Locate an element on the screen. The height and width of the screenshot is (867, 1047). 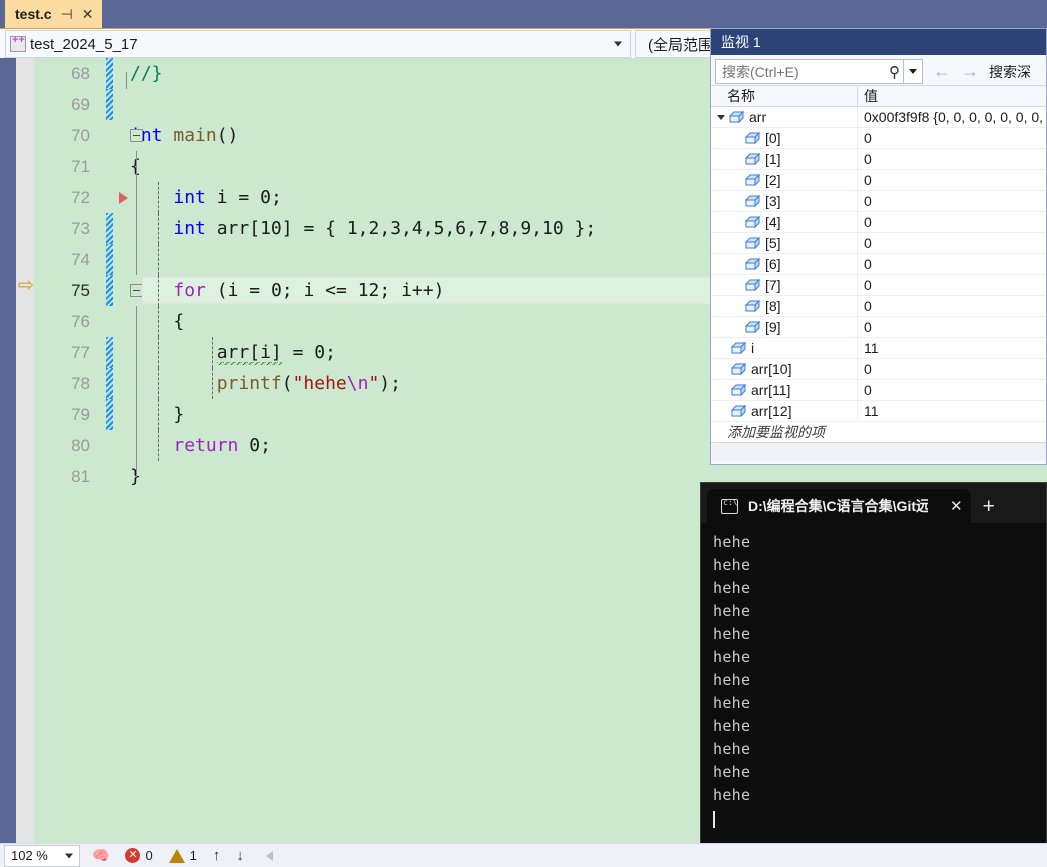
watch-row: [9] 0 is located at coordinates (878, 327).